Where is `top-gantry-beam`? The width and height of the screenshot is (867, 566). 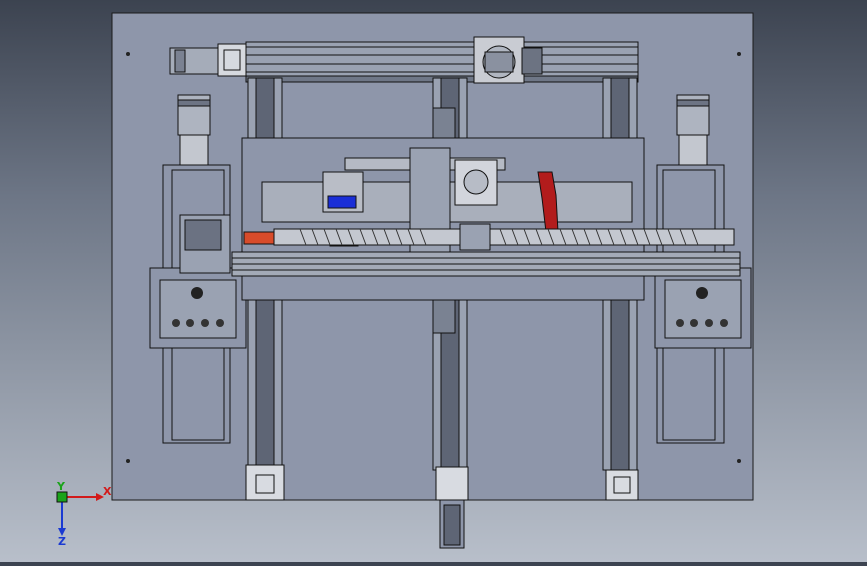 top-gantry-beam is located at coordinates (442, 62).